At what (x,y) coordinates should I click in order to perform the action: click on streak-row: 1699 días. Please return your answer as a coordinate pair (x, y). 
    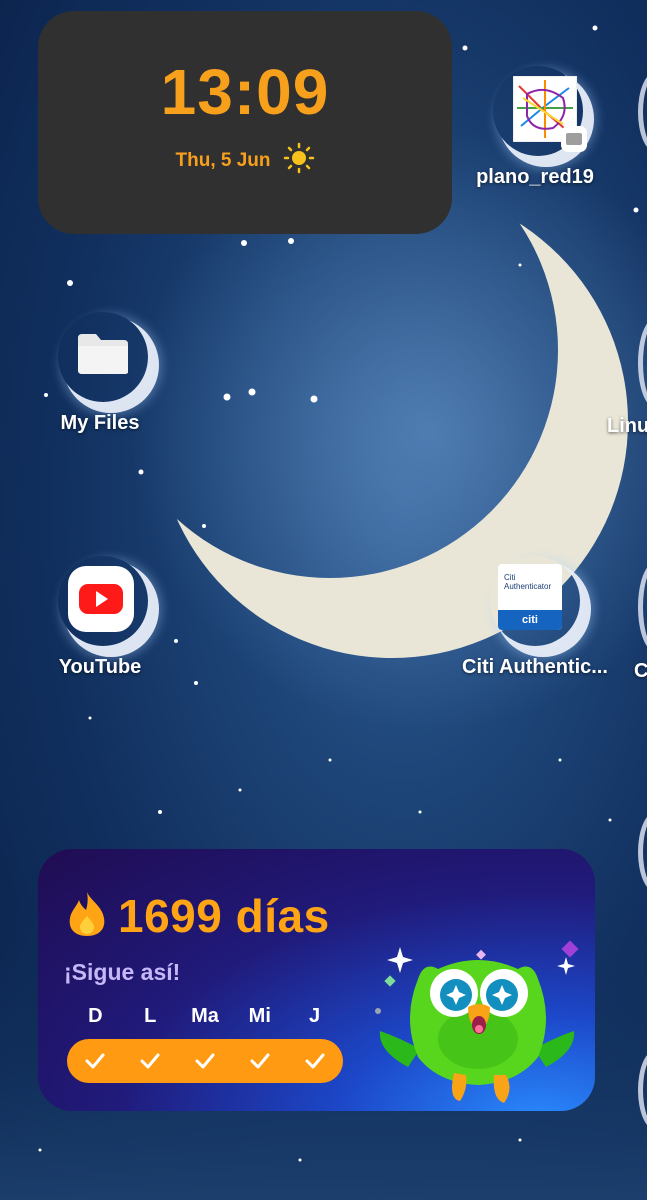
    Looking at the image, I should click on (198, 916).